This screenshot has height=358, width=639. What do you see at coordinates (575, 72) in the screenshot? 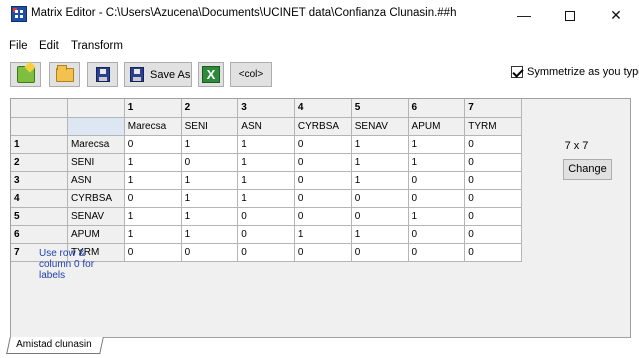
I see `symmetrize-checkbox: Symmetrize as you type` at bounding box center [575, 72].